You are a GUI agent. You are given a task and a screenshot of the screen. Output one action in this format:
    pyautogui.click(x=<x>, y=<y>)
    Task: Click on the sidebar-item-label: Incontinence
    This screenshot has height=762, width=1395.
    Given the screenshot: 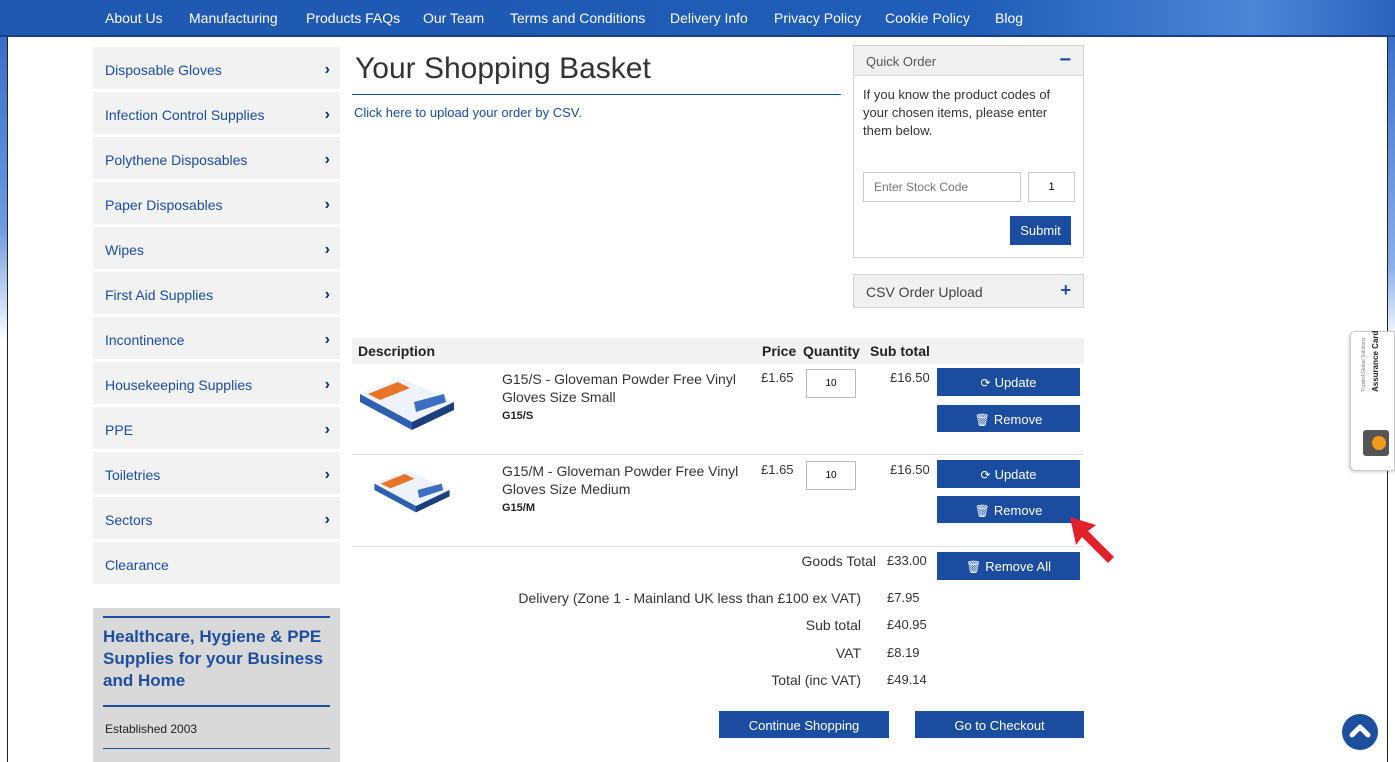 What is the action you would take?
    pyautogui.click(x=145, y=340)
    